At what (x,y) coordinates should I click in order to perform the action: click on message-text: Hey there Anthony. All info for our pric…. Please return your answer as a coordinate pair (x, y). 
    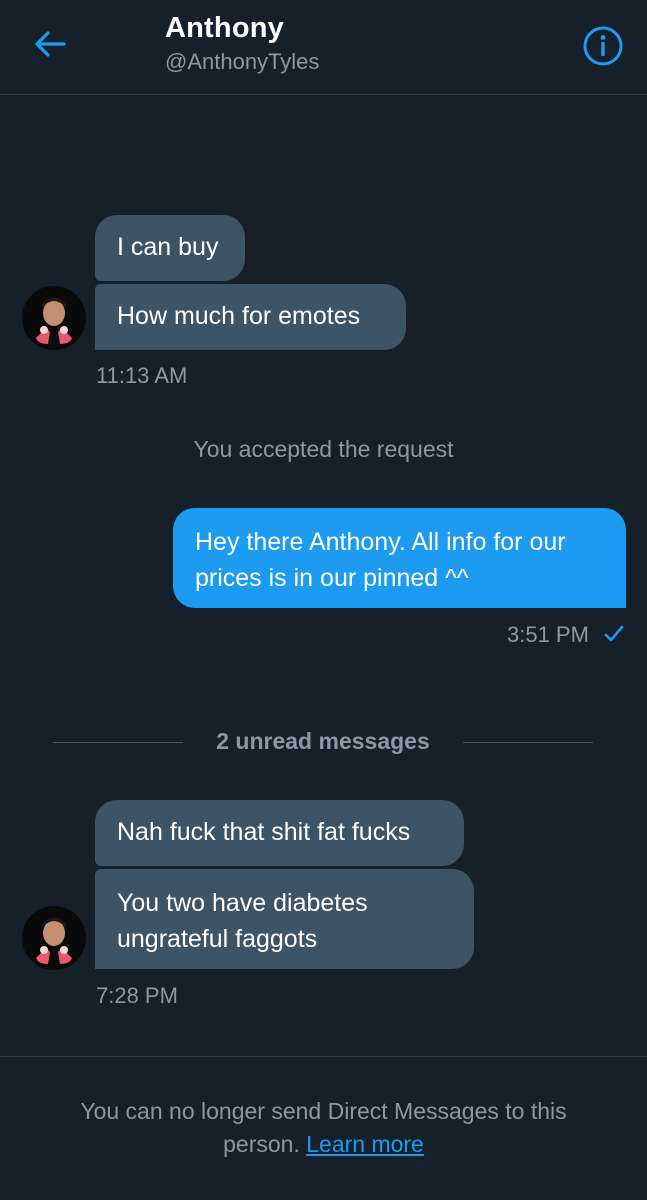
    Looking at the image, I should click on (380, 560).